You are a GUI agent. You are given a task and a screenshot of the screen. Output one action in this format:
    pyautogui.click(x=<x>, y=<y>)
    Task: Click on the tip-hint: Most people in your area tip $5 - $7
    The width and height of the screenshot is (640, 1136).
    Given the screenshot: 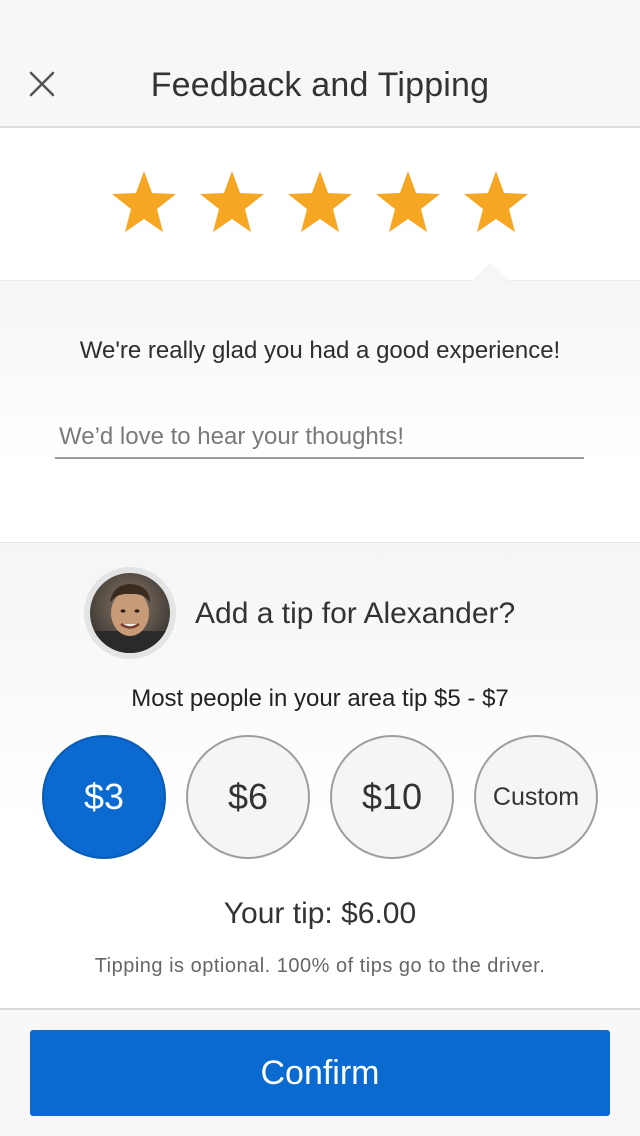 What is the action you would take?
    pyautogui.click(x=320, y=698)
    